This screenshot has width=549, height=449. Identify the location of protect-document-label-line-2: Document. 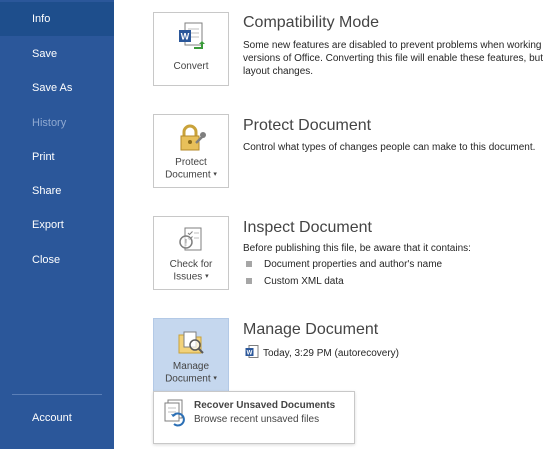
(188, 175).